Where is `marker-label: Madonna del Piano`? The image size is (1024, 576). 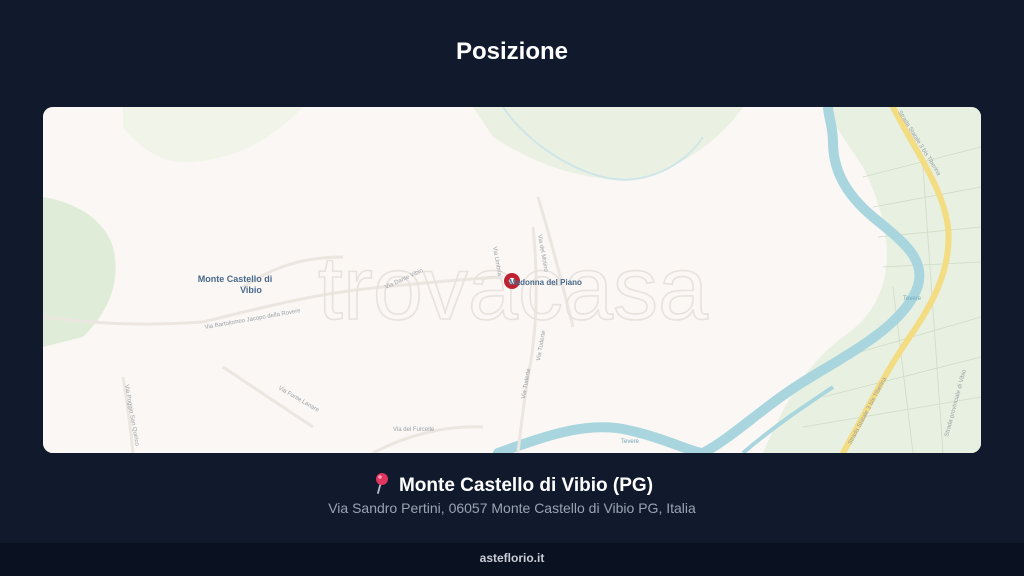 marker-label: Madonna del Piano is located at coordinates (545, 282).